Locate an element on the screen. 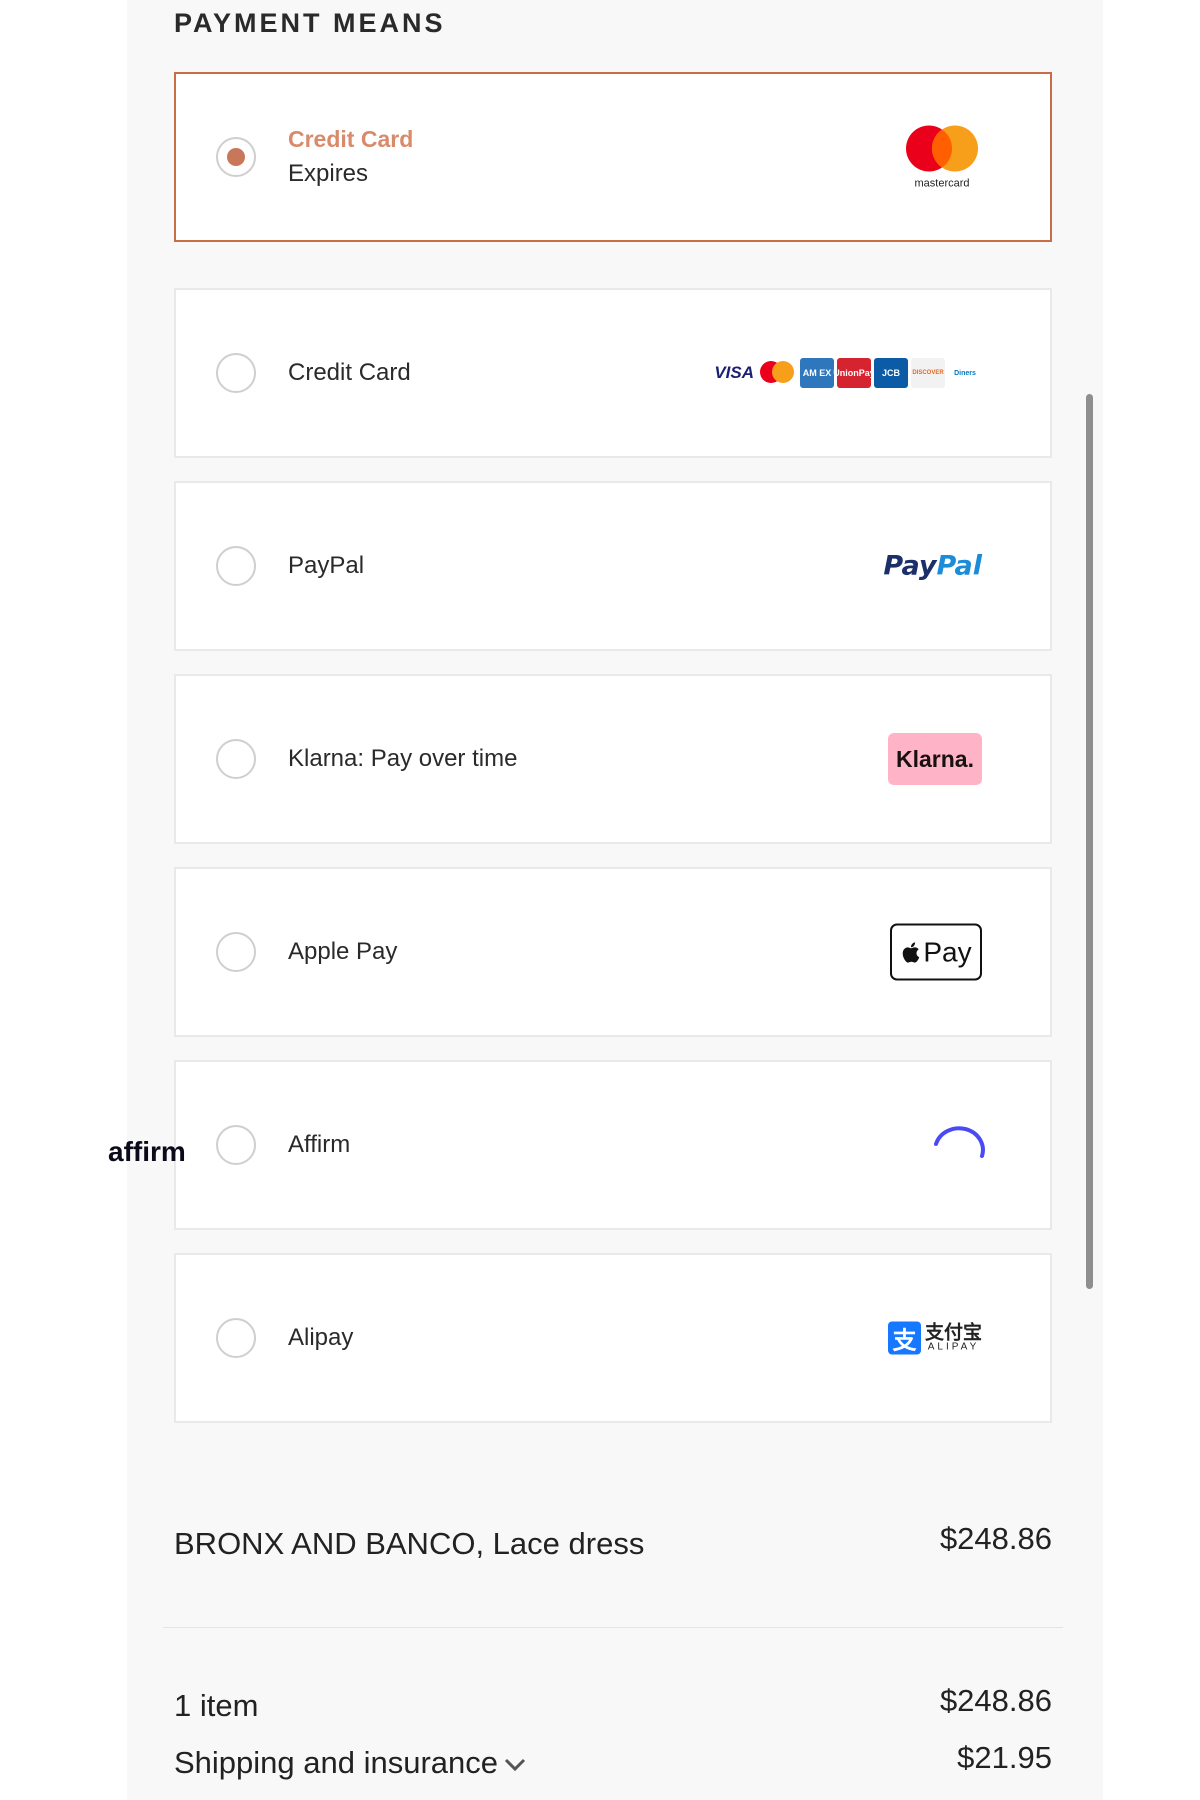  discover-logo: DISCOVER is located at coordinates (928, 373).